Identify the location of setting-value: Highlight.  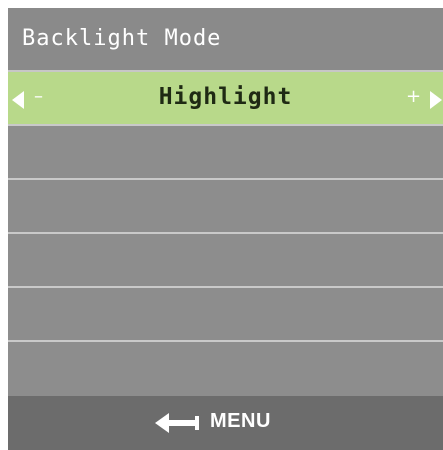
(225, 97).